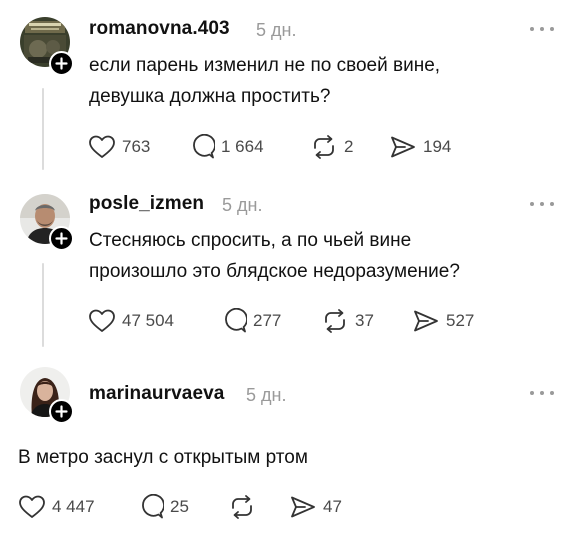 The image size is (573, 537). What do you see at coordinates (250, 240) in the screenshot?
I see `post-text-line-1: Стесняюсь спросить, а по чьей вине` at bounding box center [250, 240].